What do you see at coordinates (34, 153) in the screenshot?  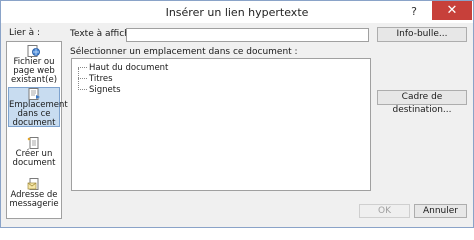 I see `sidebar-item-create-document: Créer un document` at bounding box center [34, 153].